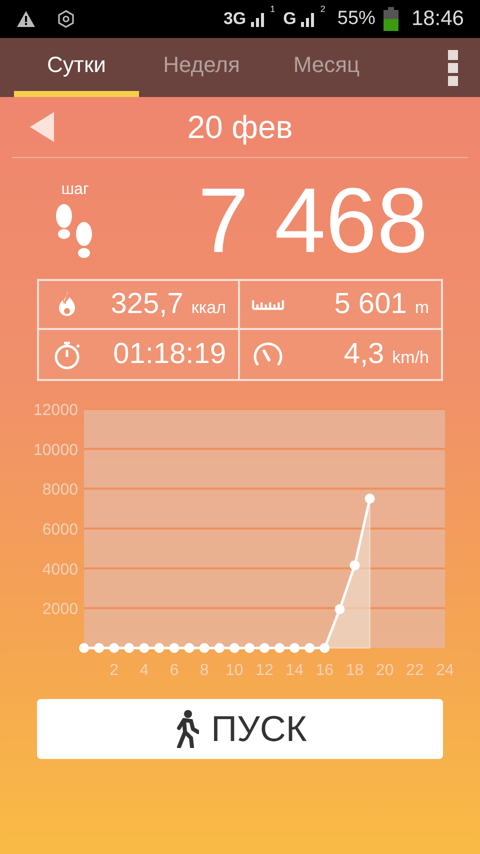  Describe the element at coordinates (364, 354) in the screenshot. I see `stat-value: 4,3` at that location.